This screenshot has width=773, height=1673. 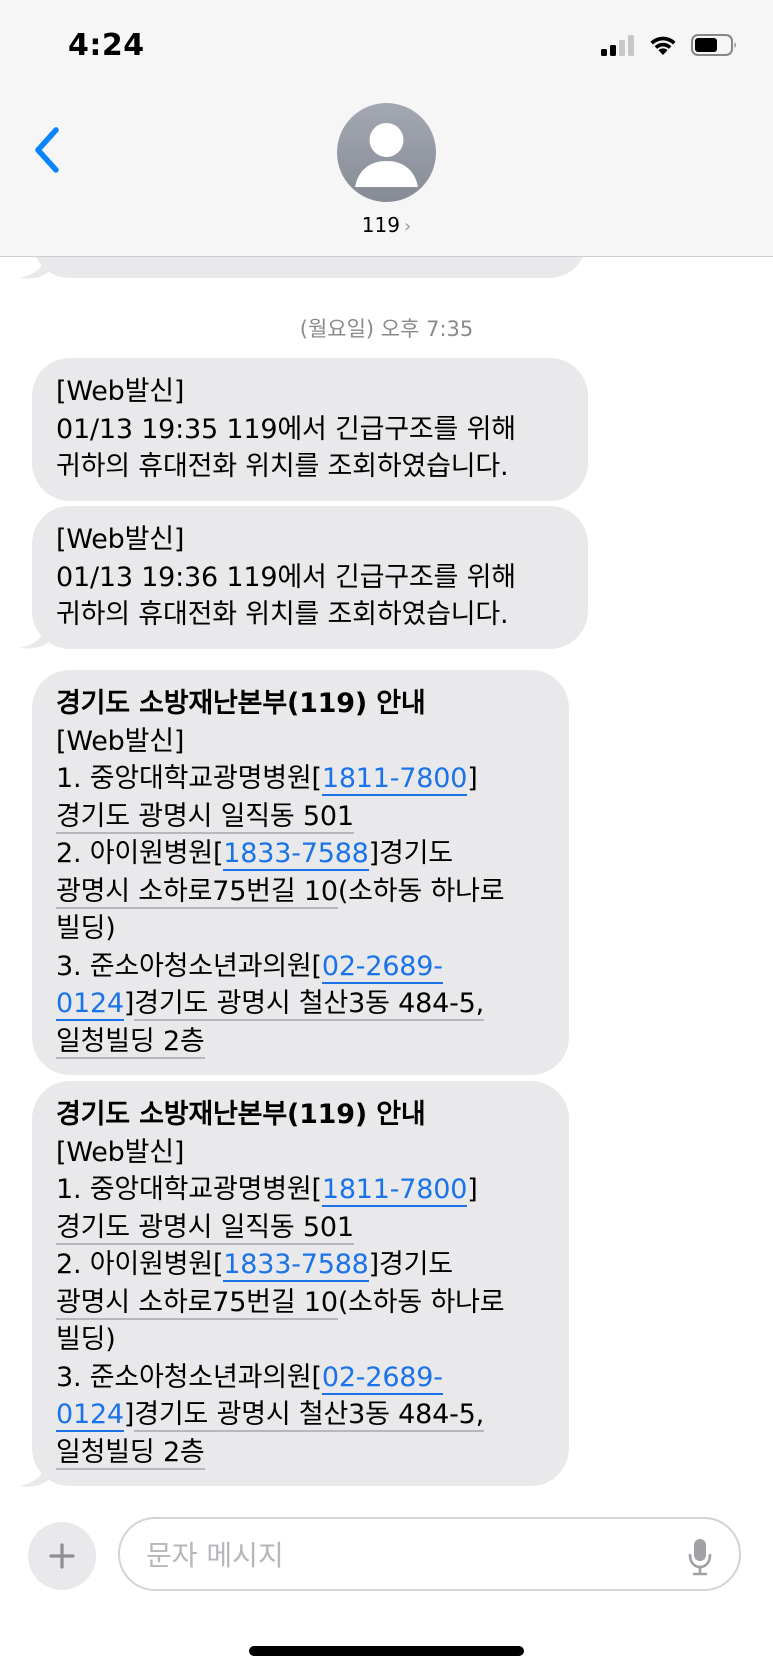 I want to click on contact-avatar, so click(x=386, y=152).